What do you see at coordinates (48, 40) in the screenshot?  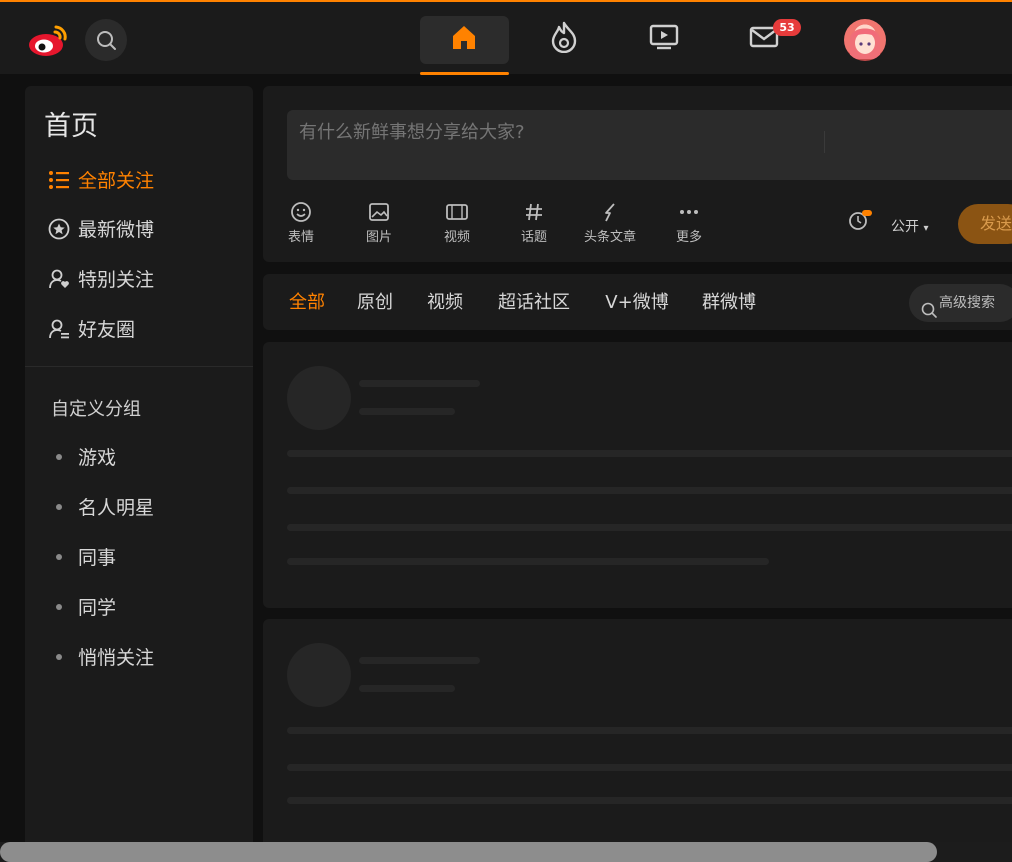 I see `weibo-logo-icon` at bounding box center [48, 40].